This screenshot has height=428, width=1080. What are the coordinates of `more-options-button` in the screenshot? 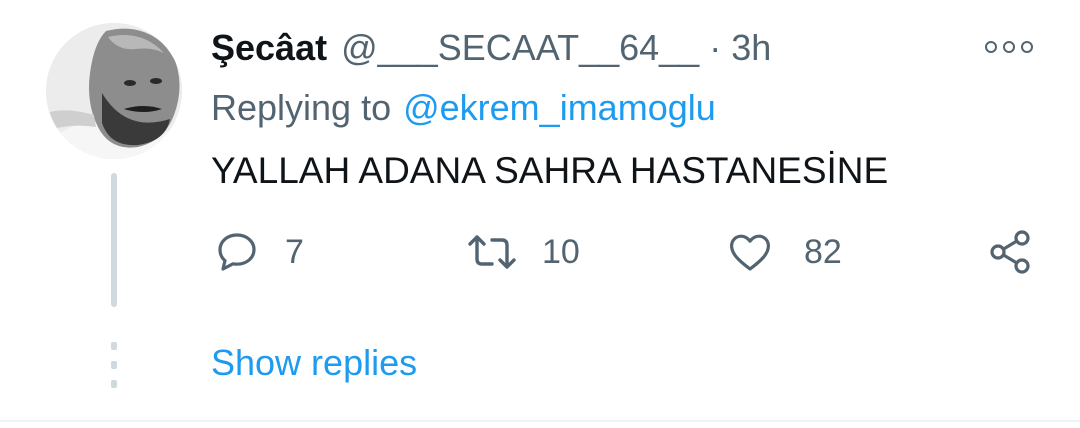 It's located at (1009, 47).